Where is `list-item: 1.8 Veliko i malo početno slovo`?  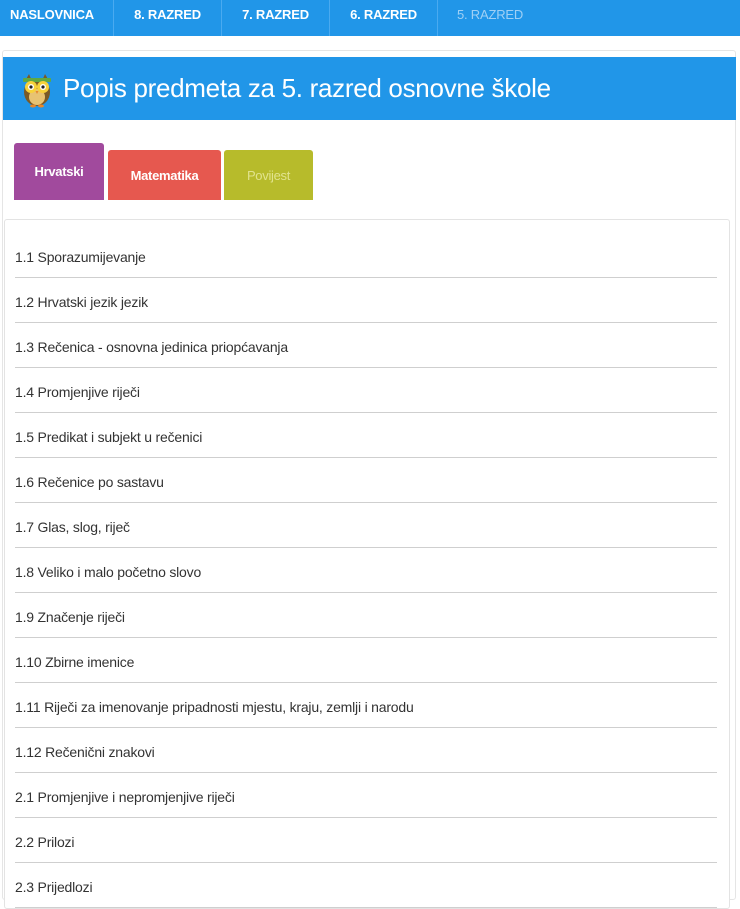 list-item: 1.8 Veliko i malo početno slovo is located at coordinates (366, 571).